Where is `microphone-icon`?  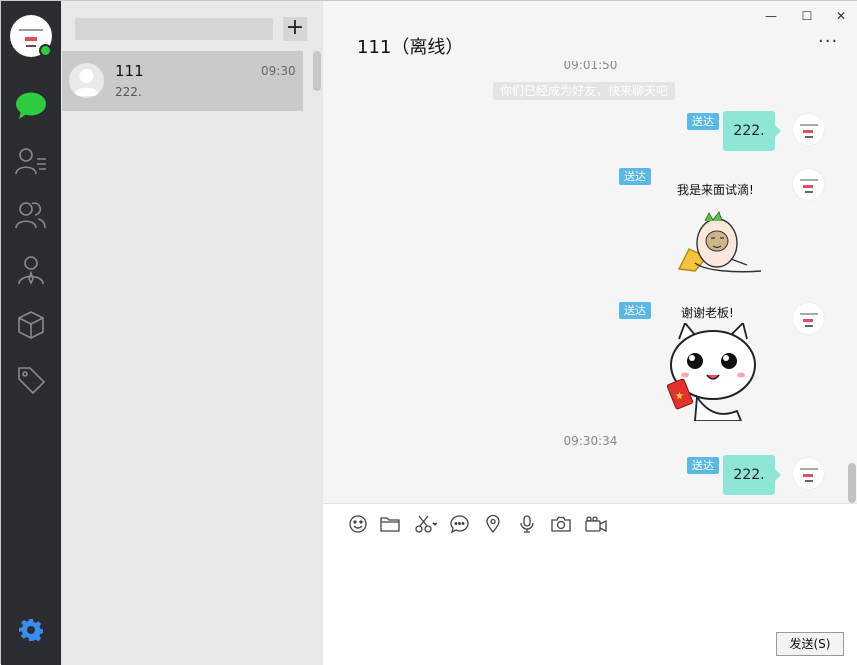
microphone-icon is located at coordinates (527, 524).